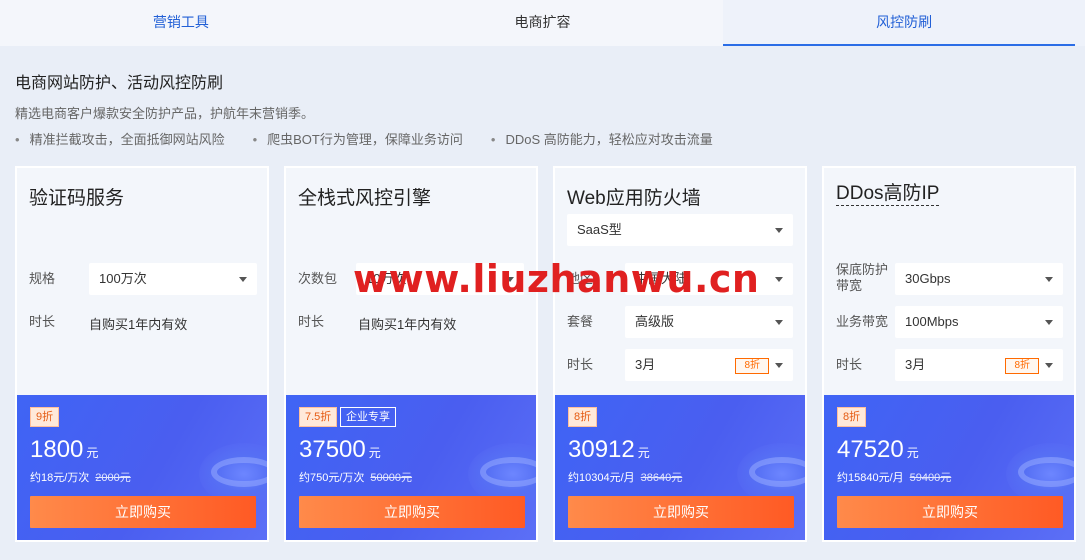 This screenshot has height=560, width=1085. What do you see at coordinates (932, 321) in the screenshot?
I see `business-bandwidth-value: 100Mbps` at bounding box center [932, 321].